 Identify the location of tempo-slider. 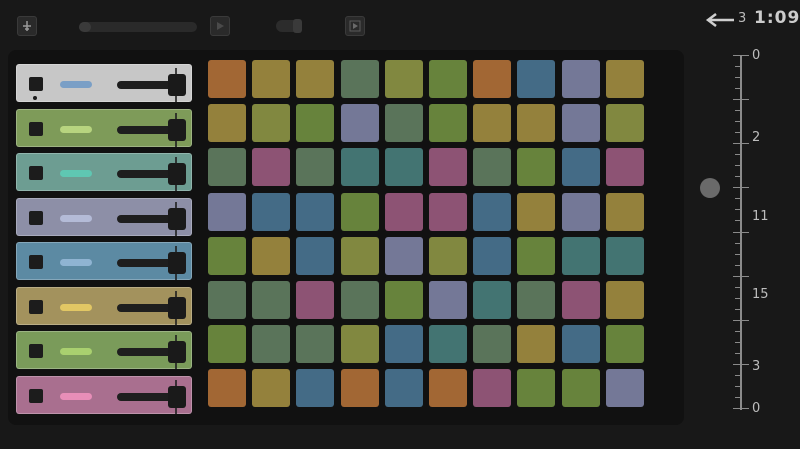
(138, 27).